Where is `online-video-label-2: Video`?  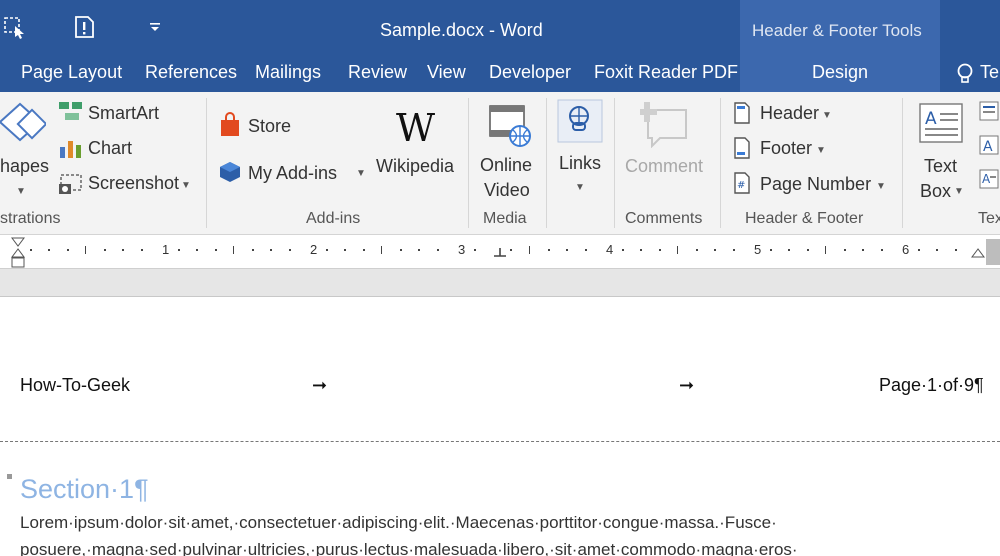 online-video-label-2: Video is located at coordinates (507, 190).